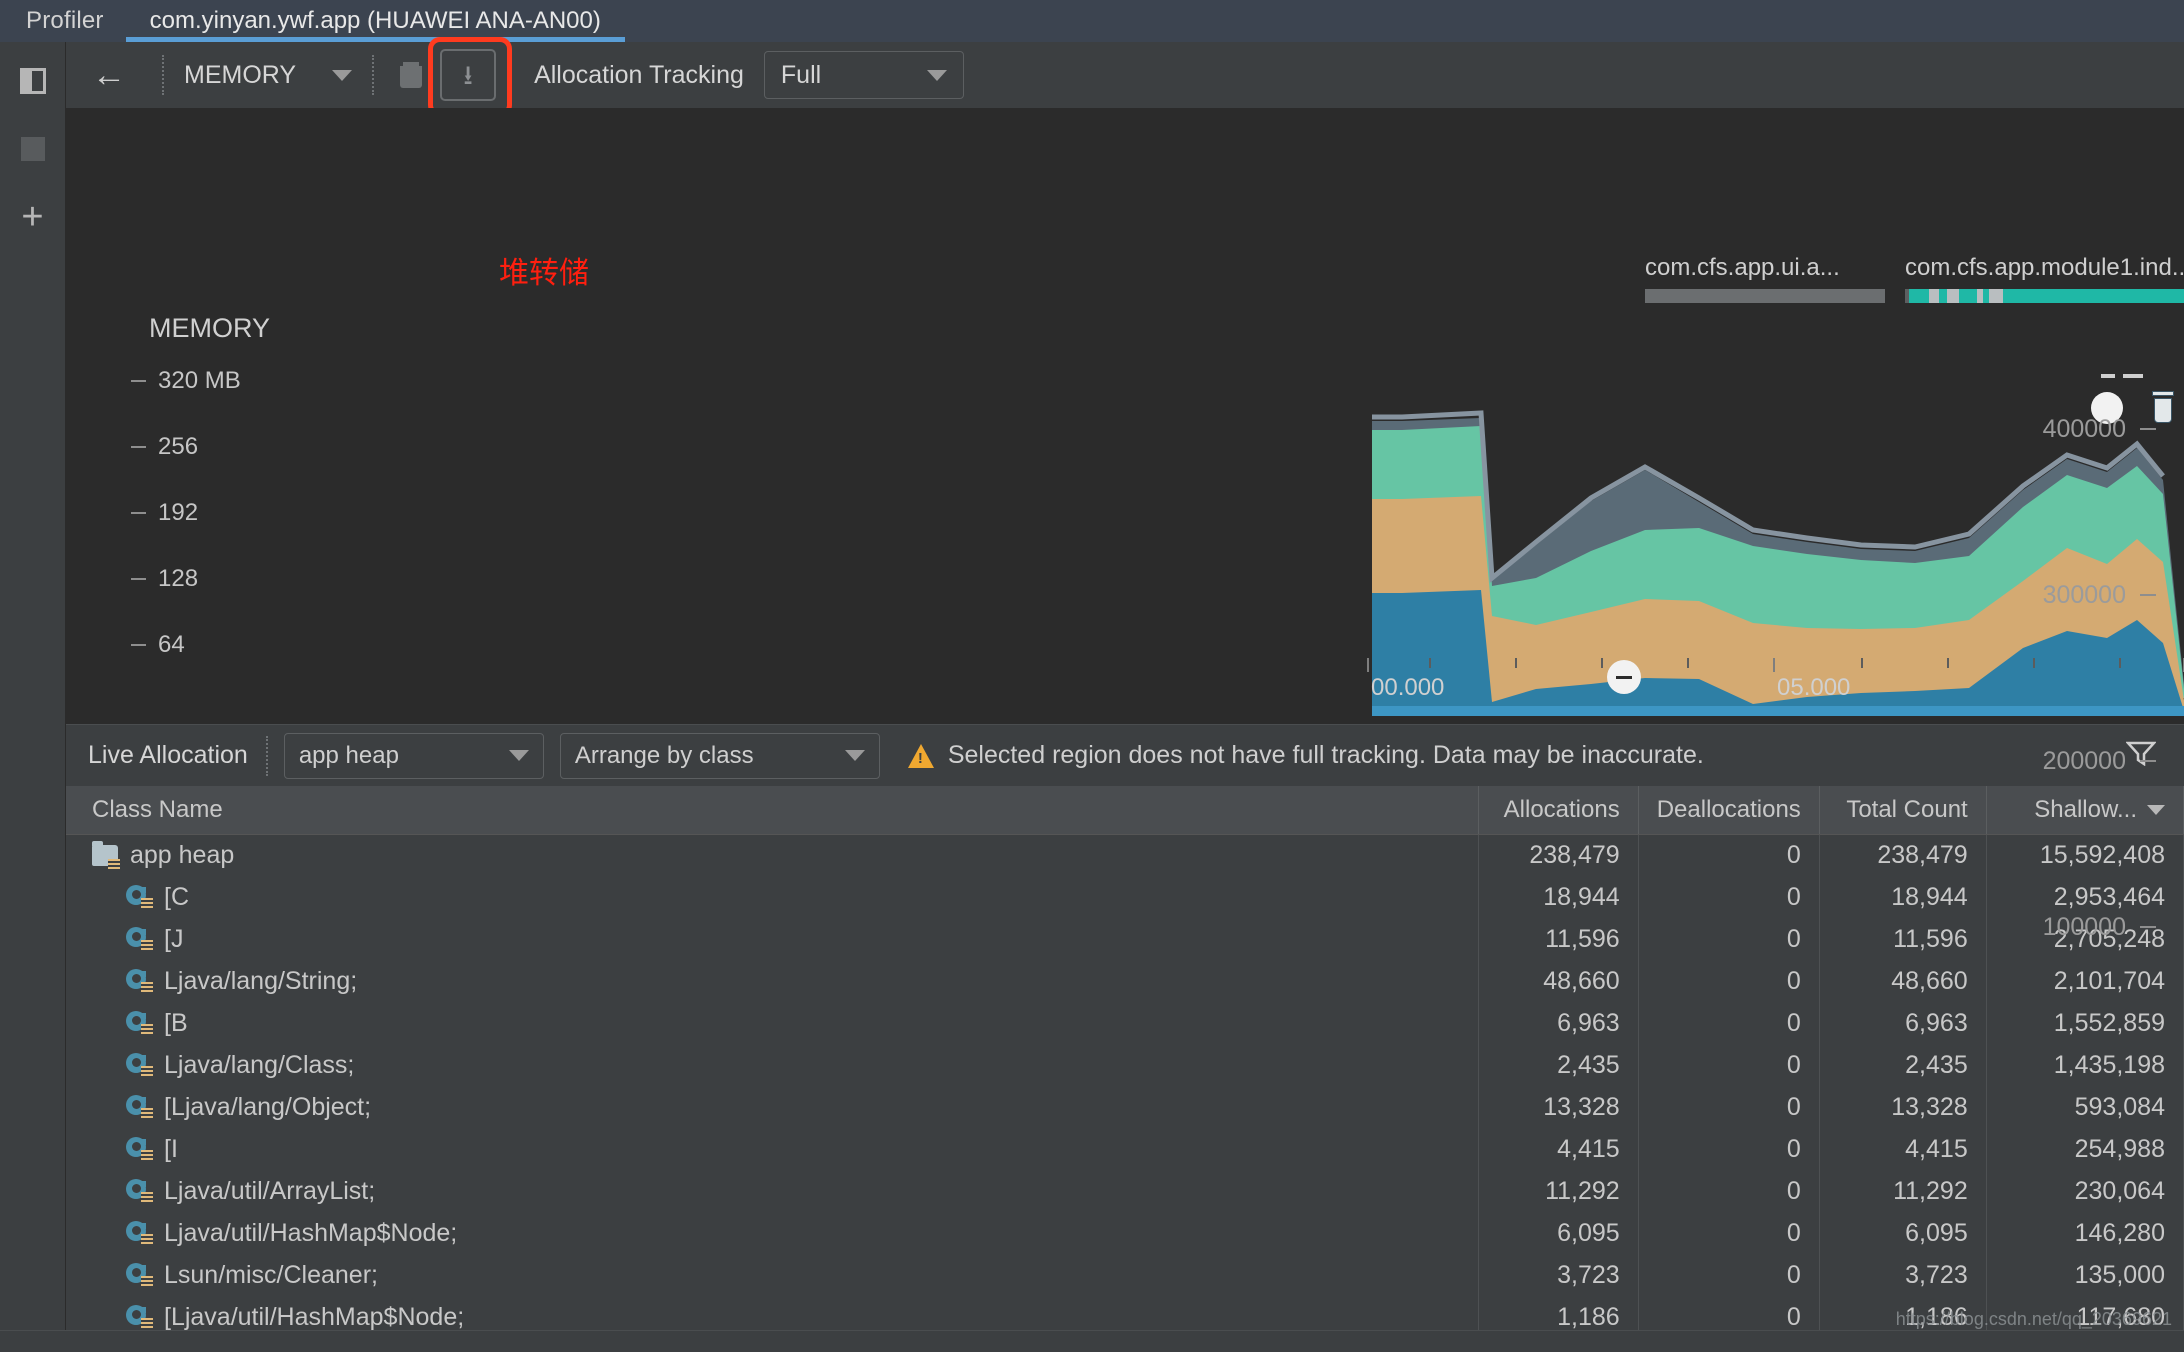  Describe the element at coordinates (1903, 939) in the screenshot. I see `cell-total-count: 11,596` at that location.